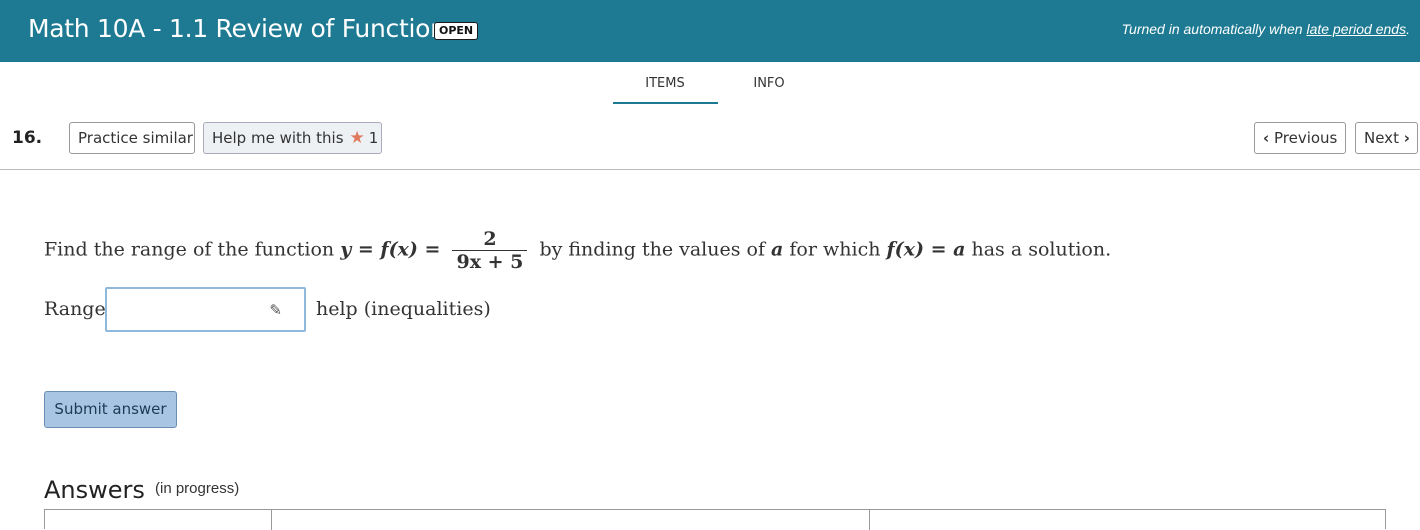 Image resolution: width=1420 pixels, height=530 pixels. Describe the element at coordinates (665, 83) in the screenshot. I see `tab-items: ITEMS` at that location.